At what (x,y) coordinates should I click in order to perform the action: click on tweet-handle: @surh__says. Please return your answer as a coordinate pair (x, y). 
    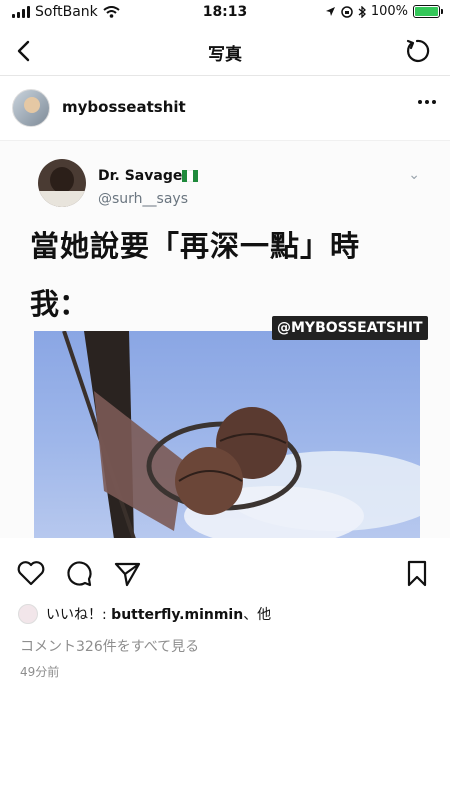
    Looking at the image, I should click on (143, 199).